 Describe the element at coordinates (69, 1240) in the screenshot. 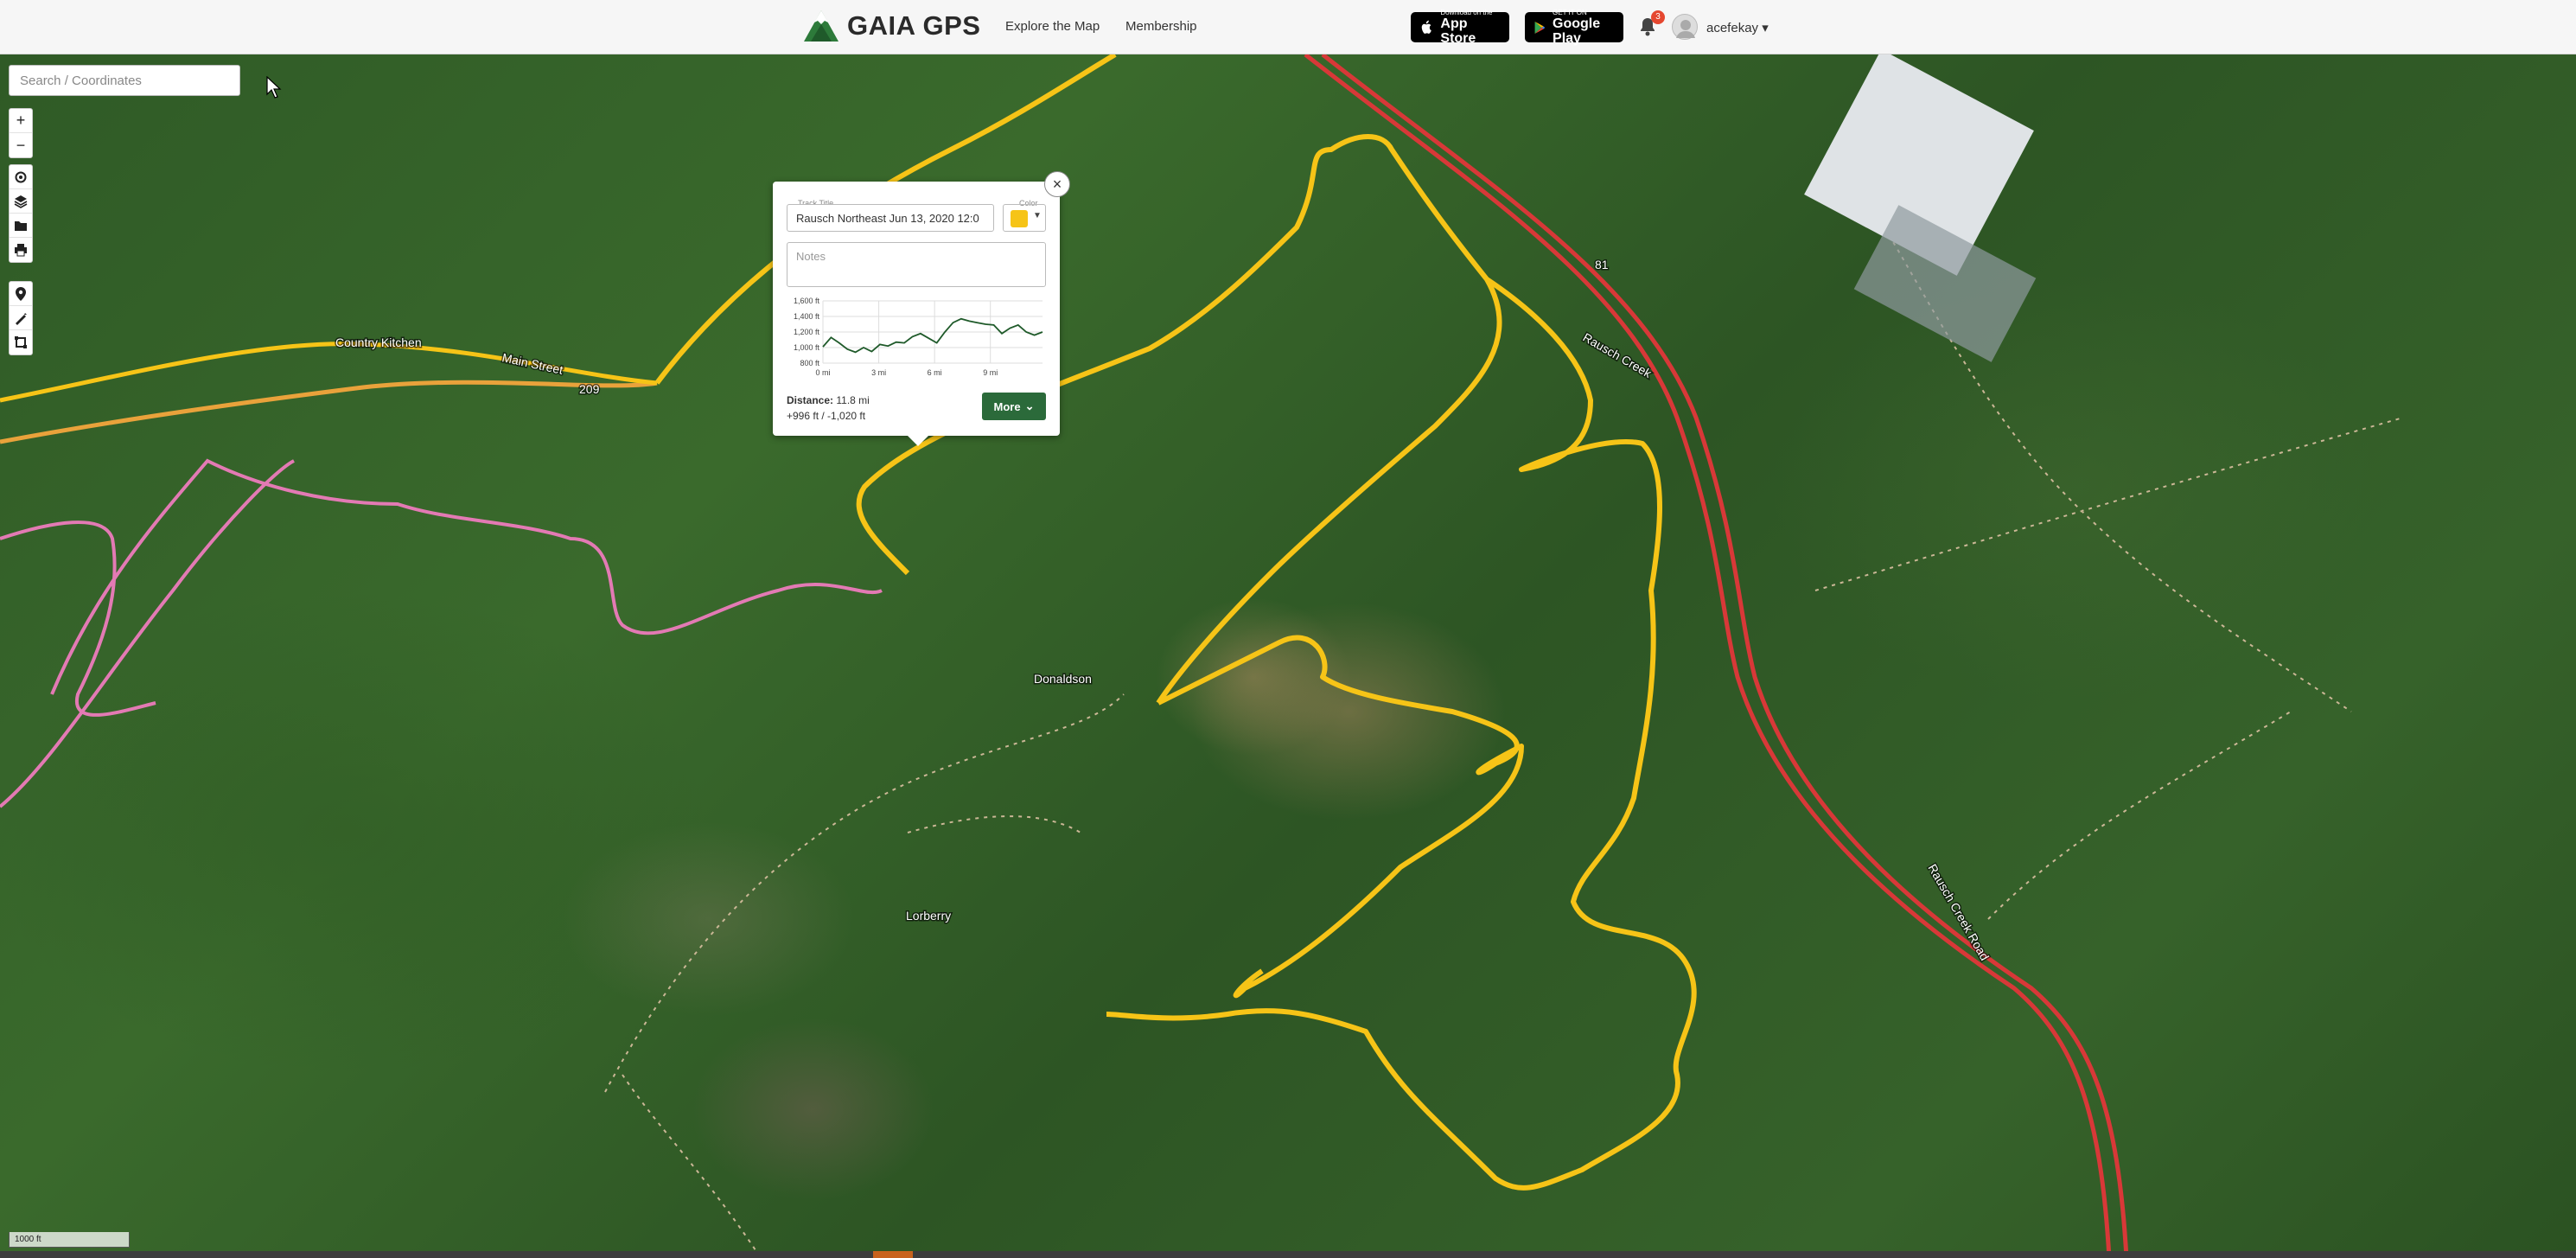

I see `map-scale: 1000 ft` at that location.